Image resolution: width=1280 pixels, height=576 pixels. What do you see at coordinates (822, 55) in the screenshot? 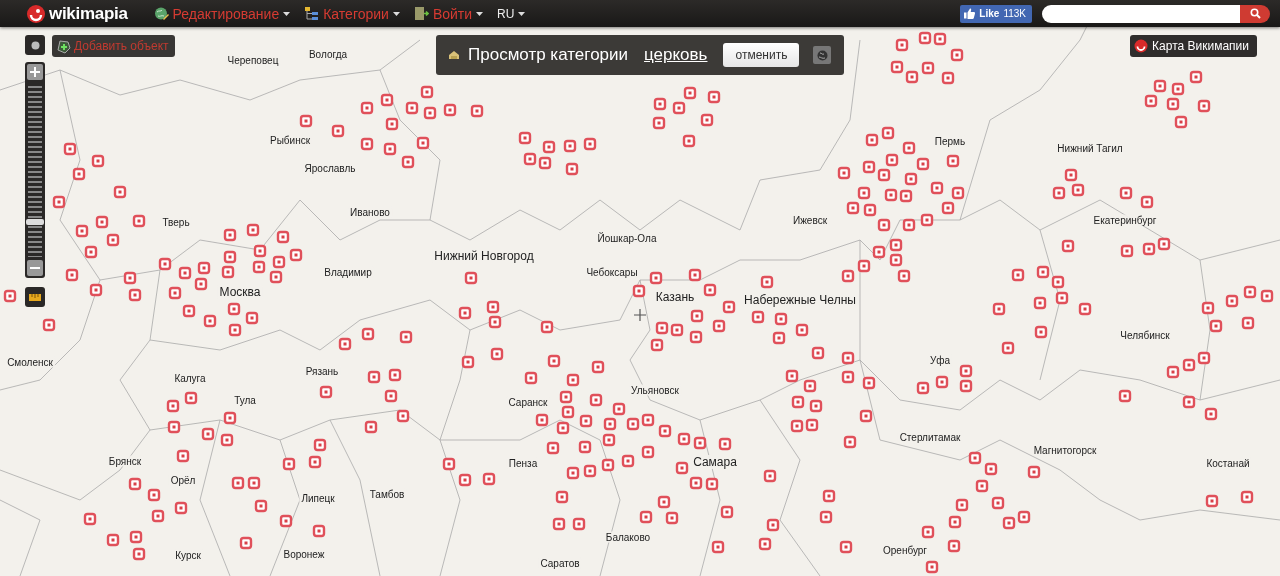
I see `globe-button` at bounding box center [822, 55].